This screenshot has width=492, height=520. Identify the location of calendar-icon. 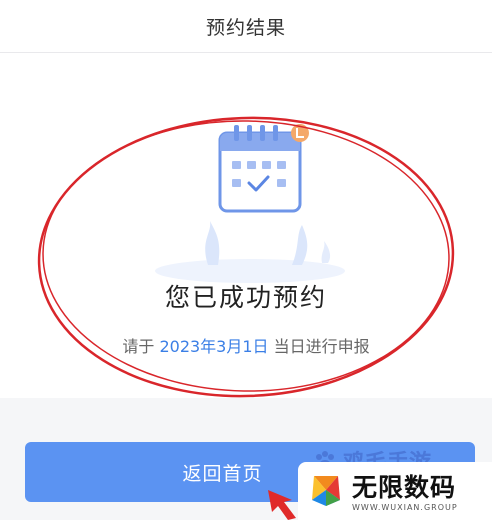
(250, 203).